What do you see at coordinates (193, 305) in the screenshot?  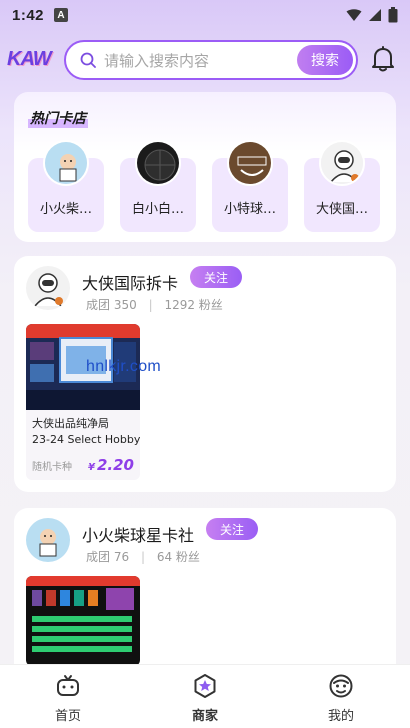 I see `fans-count: 1292 粉丝` at bounding box center [193, 305].